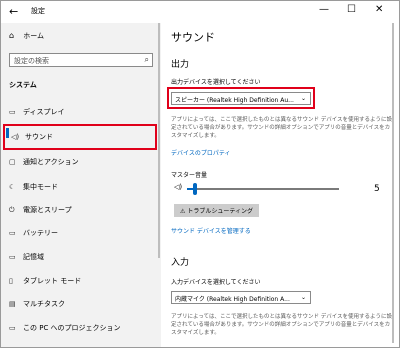  What do you see at coordinates (81, 60) in the screenshot?
I see `search-input: 設定の検索 ⌕` at bounding box center [81, 60].